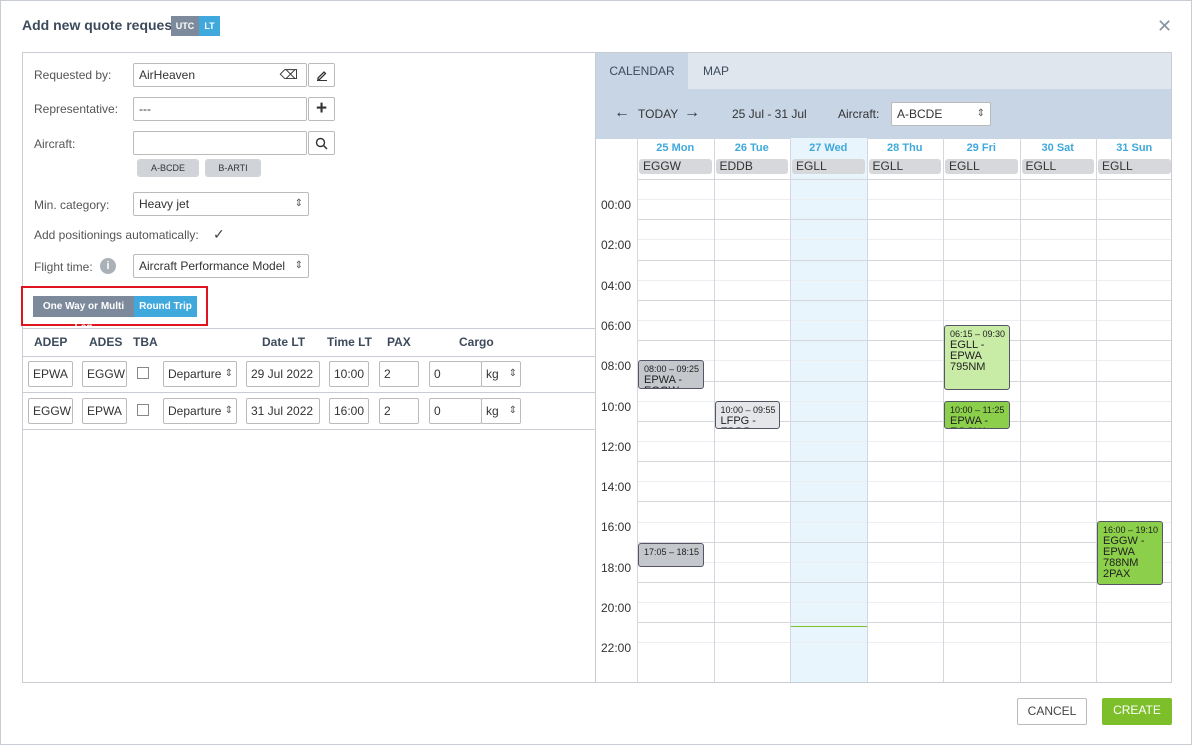 Image resolution: width=1192 pixels, height=745 pixels. What do you see at coordinates (622, 113) in the screenshot?
I see `prev-week-icon: ←` at bounding box center [622, 113].